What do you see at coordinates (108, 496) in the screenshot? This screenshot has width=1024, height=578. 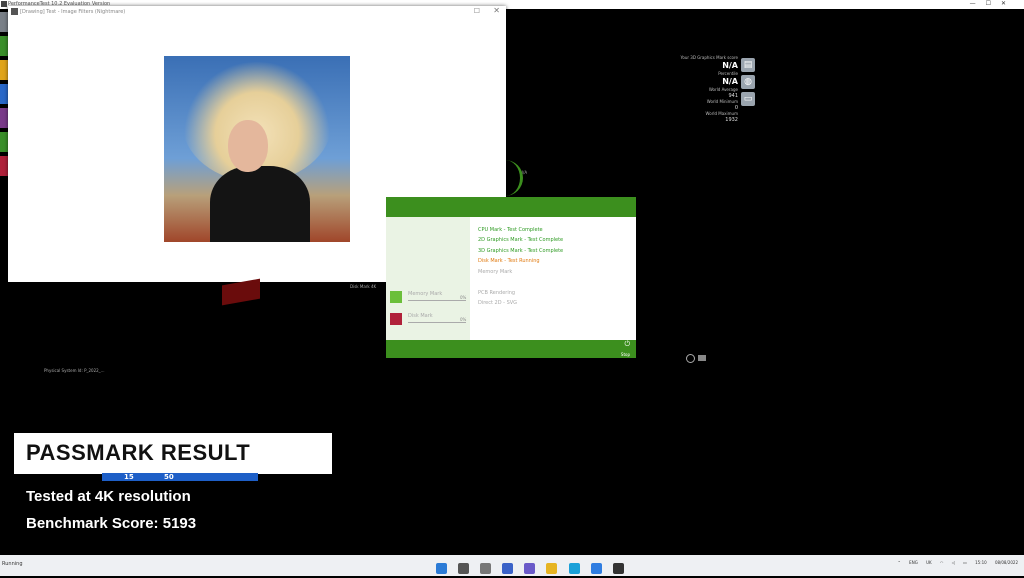 I see `resolution-line: Tested at 4K resolution` at bounding box center [108, 496].